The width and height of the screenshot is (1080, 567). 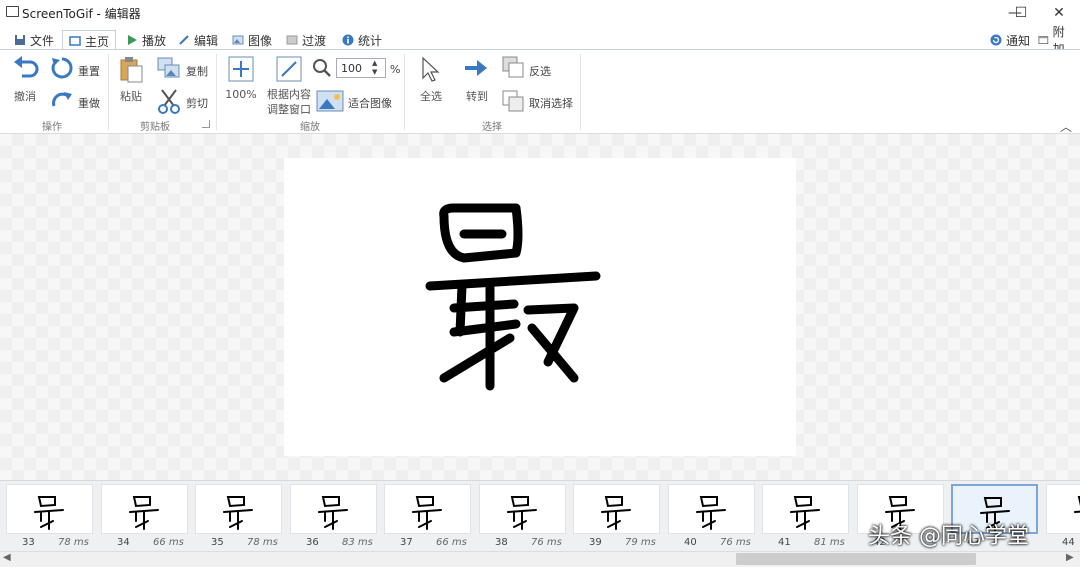 I want to click on zoom-100-icon, so click(x=241, y=69).